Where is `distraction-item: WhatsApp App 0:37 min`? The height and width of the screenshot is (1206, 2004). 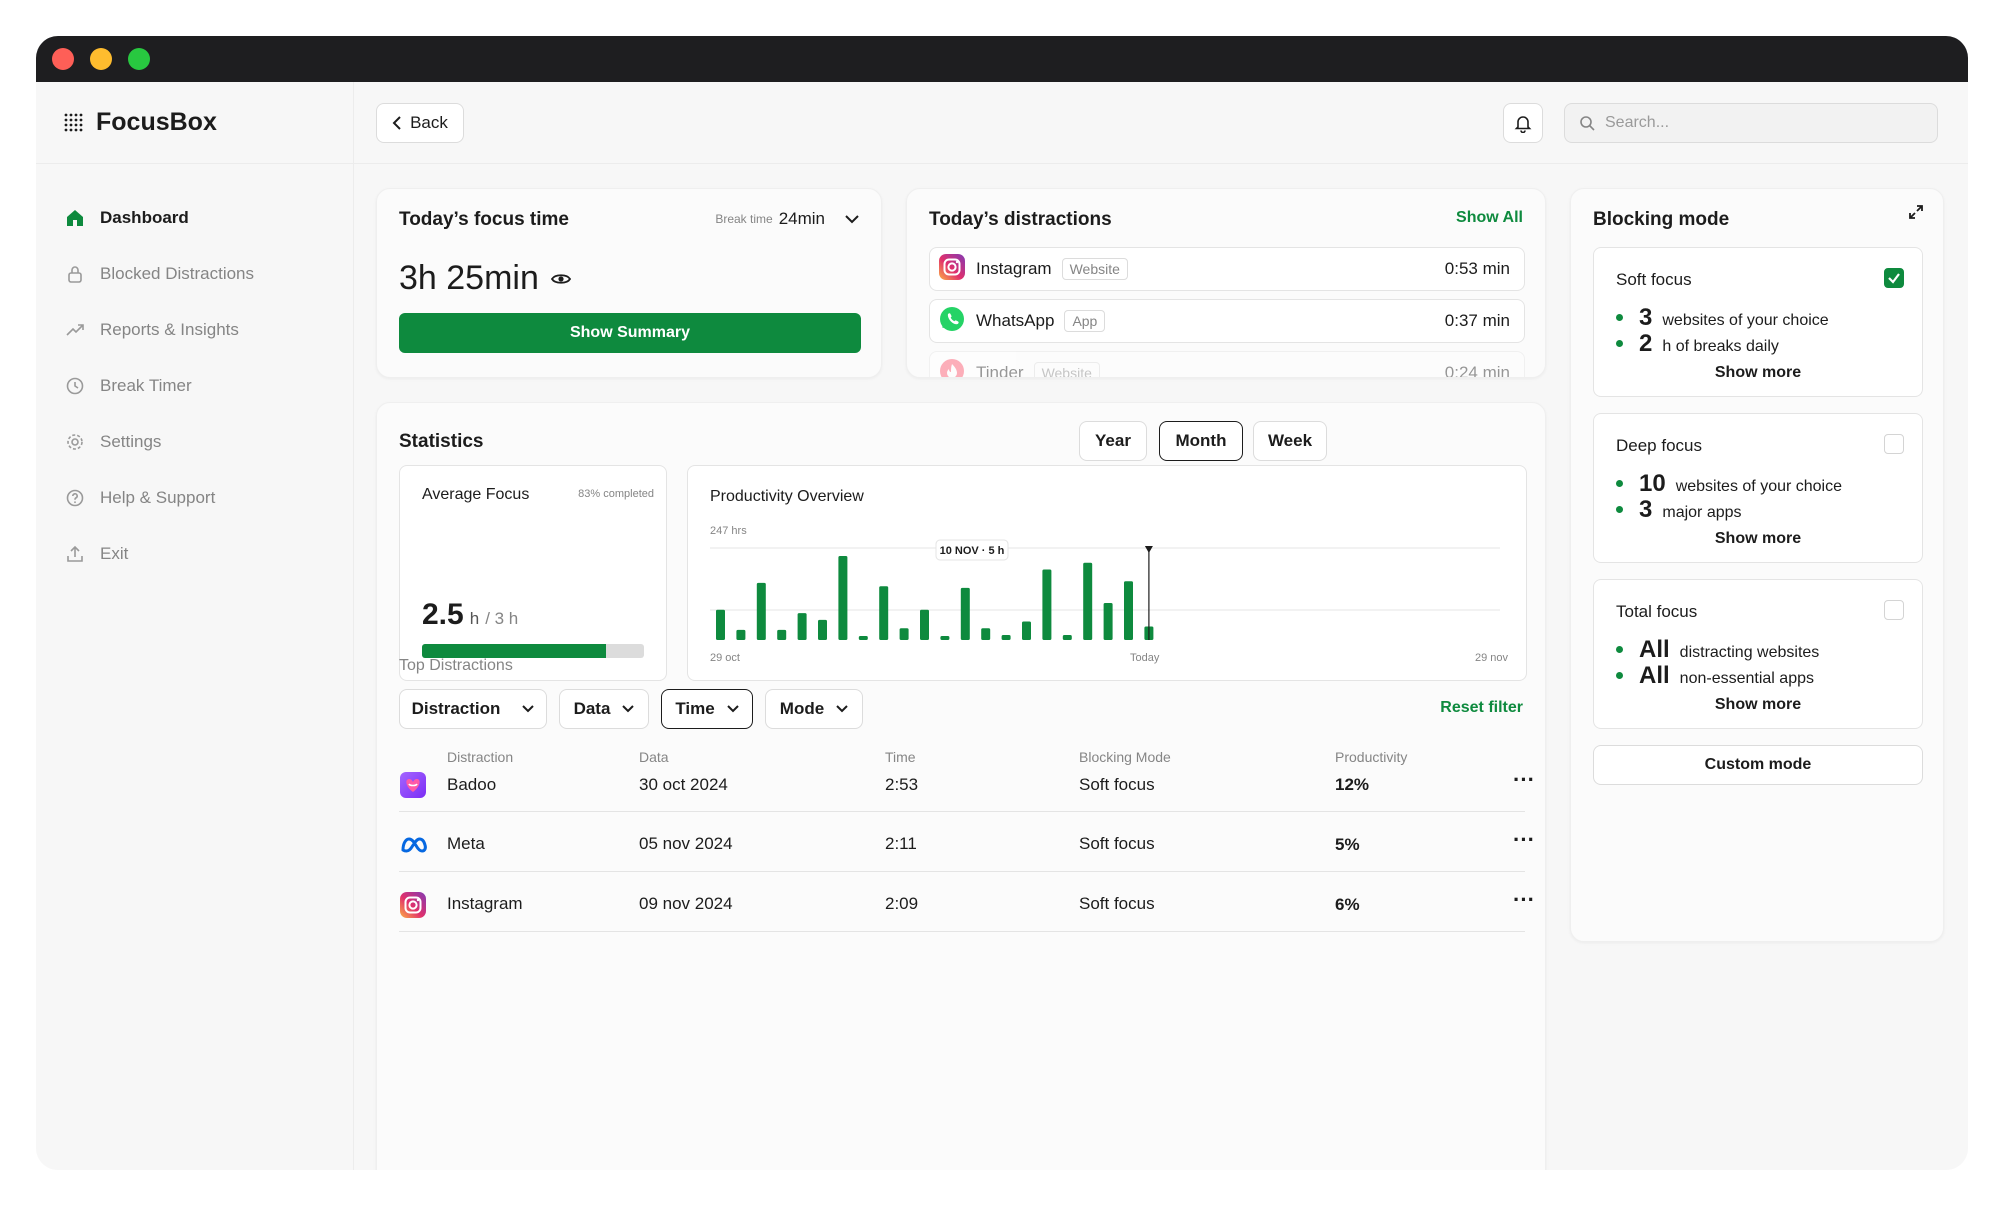
distraction-item: WhatsApp App 0:37 min is located at coordinates (1227, 321).